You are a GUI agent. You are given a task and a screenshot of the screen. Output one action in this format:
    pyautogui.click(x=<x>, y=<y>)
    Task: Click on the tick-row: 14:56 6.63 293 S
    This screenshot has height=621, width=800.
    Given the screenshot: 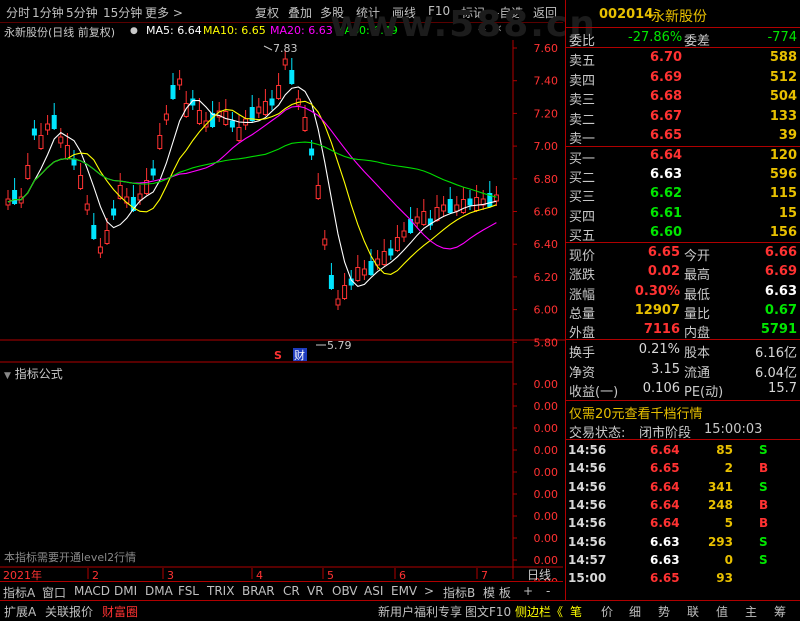 What is the action you would take?
    pyautogui.click(x=683, y=542)
    